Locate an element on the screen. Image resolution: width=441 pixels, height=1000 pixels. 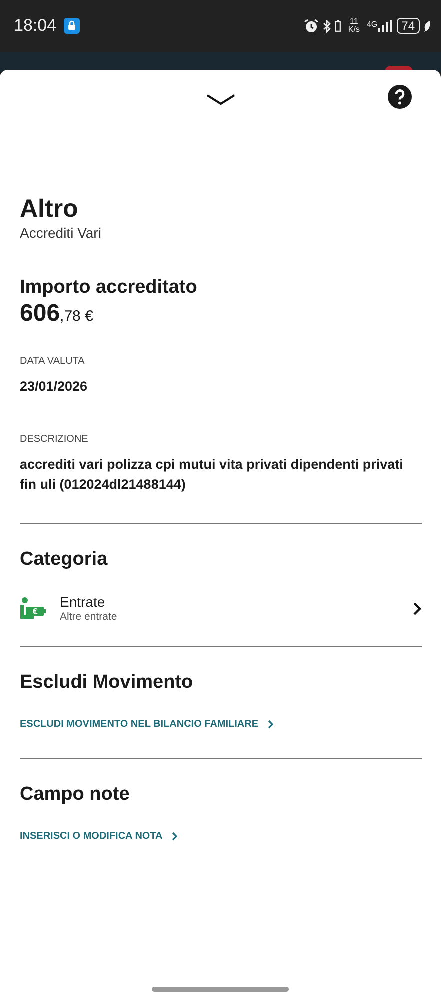
speed-unit: K/s is located at coordinates (354, 30).